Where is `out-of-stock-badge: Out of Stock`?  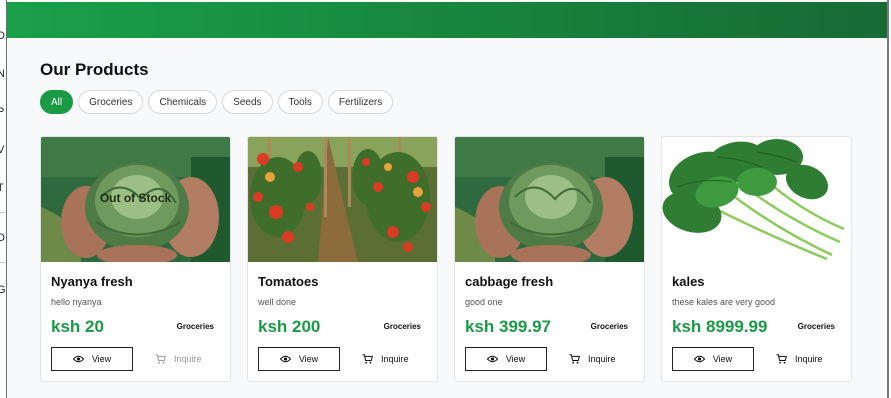 out-of-stock-badge: Out of Stock is located at coordinates (135, 198).